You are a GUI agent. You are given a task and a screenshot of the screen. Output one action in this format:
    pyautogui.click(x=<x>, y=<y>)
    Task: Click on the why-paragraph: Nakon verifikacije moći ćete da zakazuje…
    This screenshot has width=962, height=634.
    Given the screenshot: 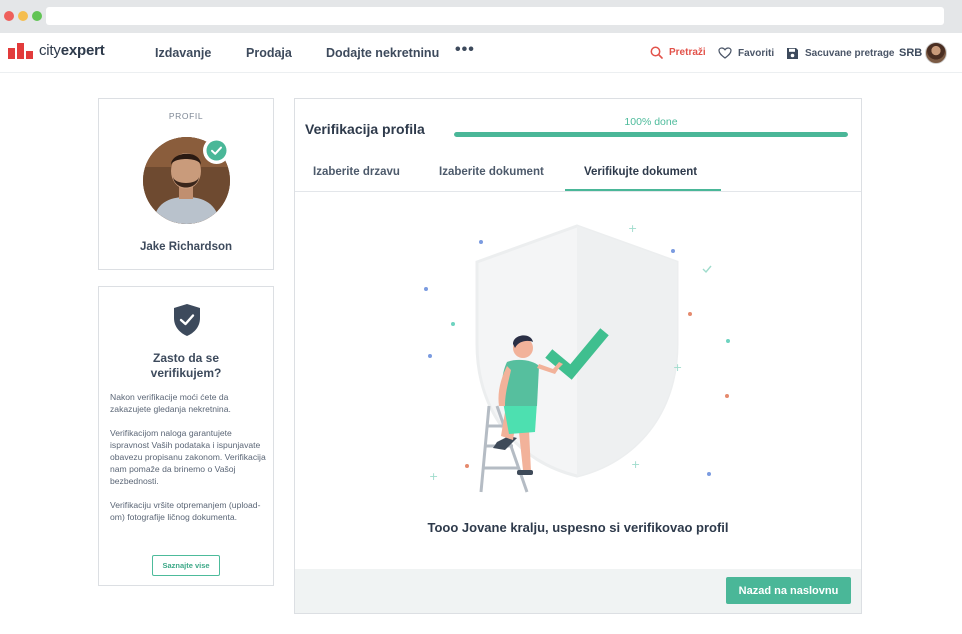 What is the action you would take?
    pyautogui.click(x=170, y=403)
    